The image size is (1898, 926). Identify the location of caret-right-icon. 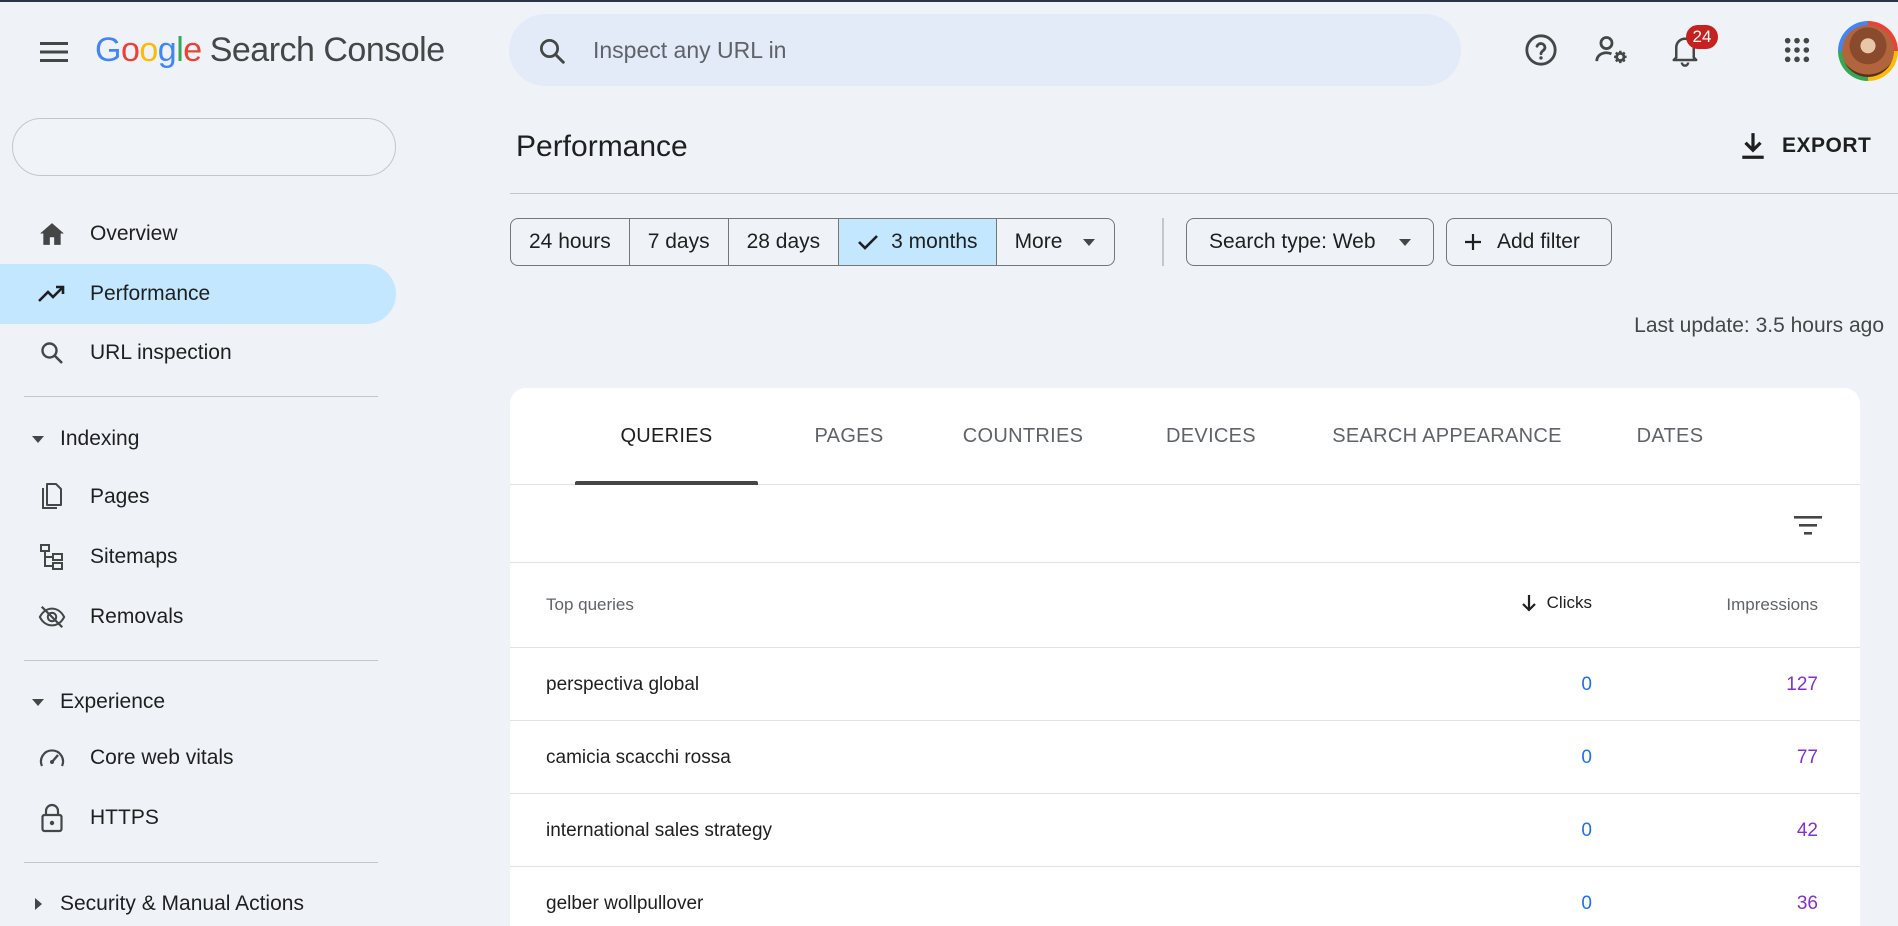
(38, 904).